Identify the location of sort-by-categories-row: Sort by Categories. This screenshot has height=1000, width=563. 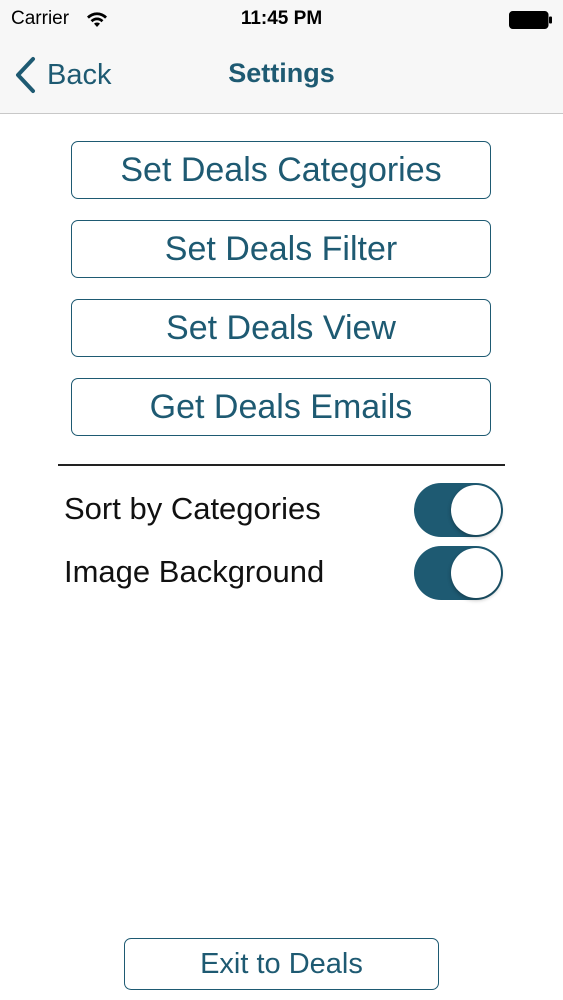
(284, 511).